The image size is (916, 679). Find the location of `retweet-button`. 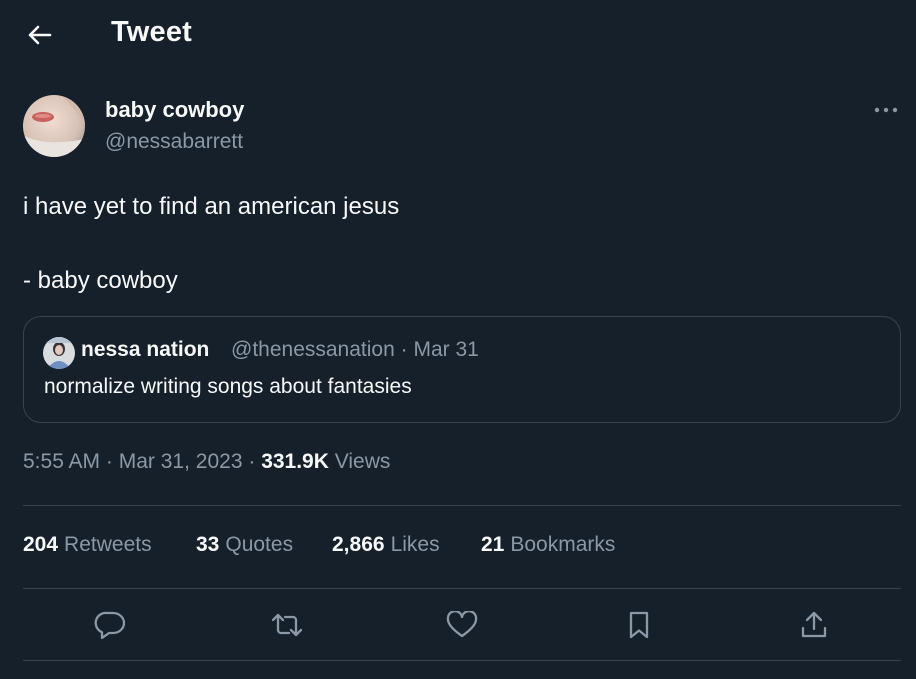

retweet-button is located at coordinates (287, 625).